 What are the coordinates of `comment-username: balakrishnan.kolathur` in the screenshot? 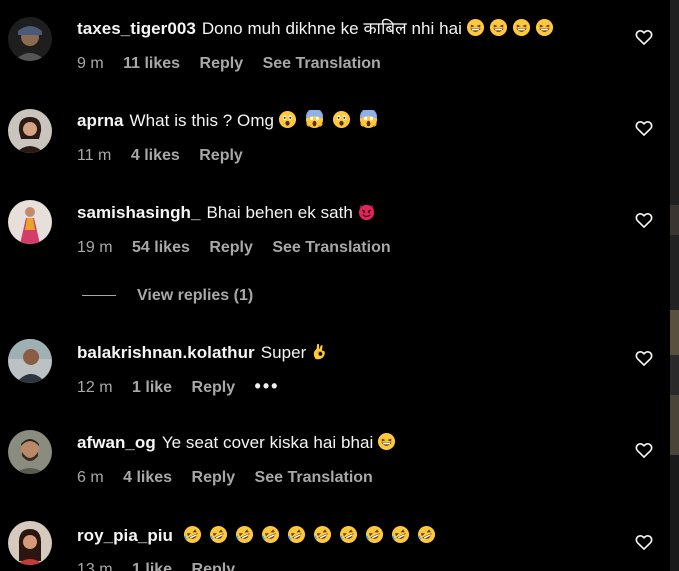 It's located at (166, 352).